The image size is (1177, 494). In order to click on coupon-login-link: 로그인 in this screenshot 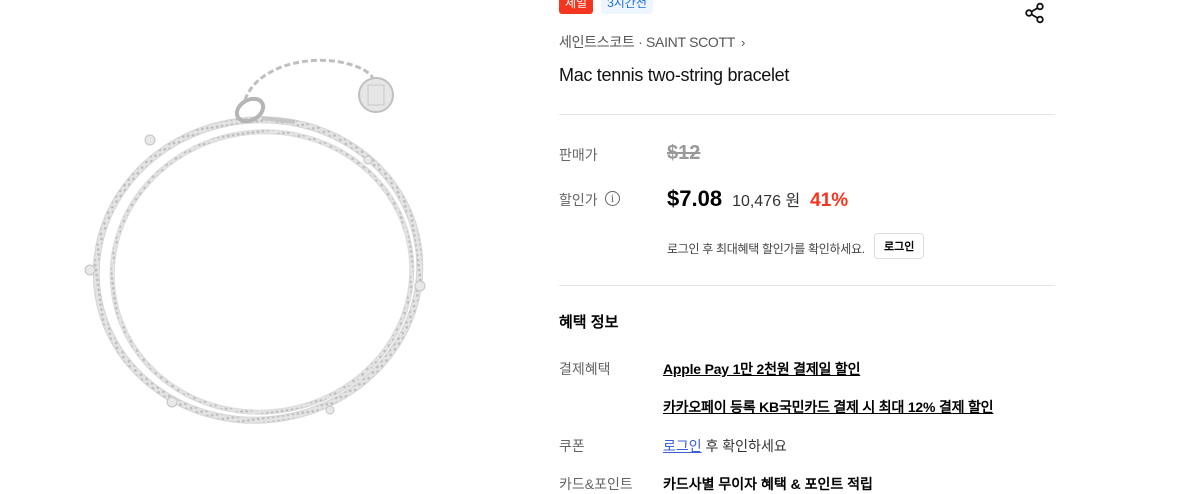, I will do `click(682, 446)`.